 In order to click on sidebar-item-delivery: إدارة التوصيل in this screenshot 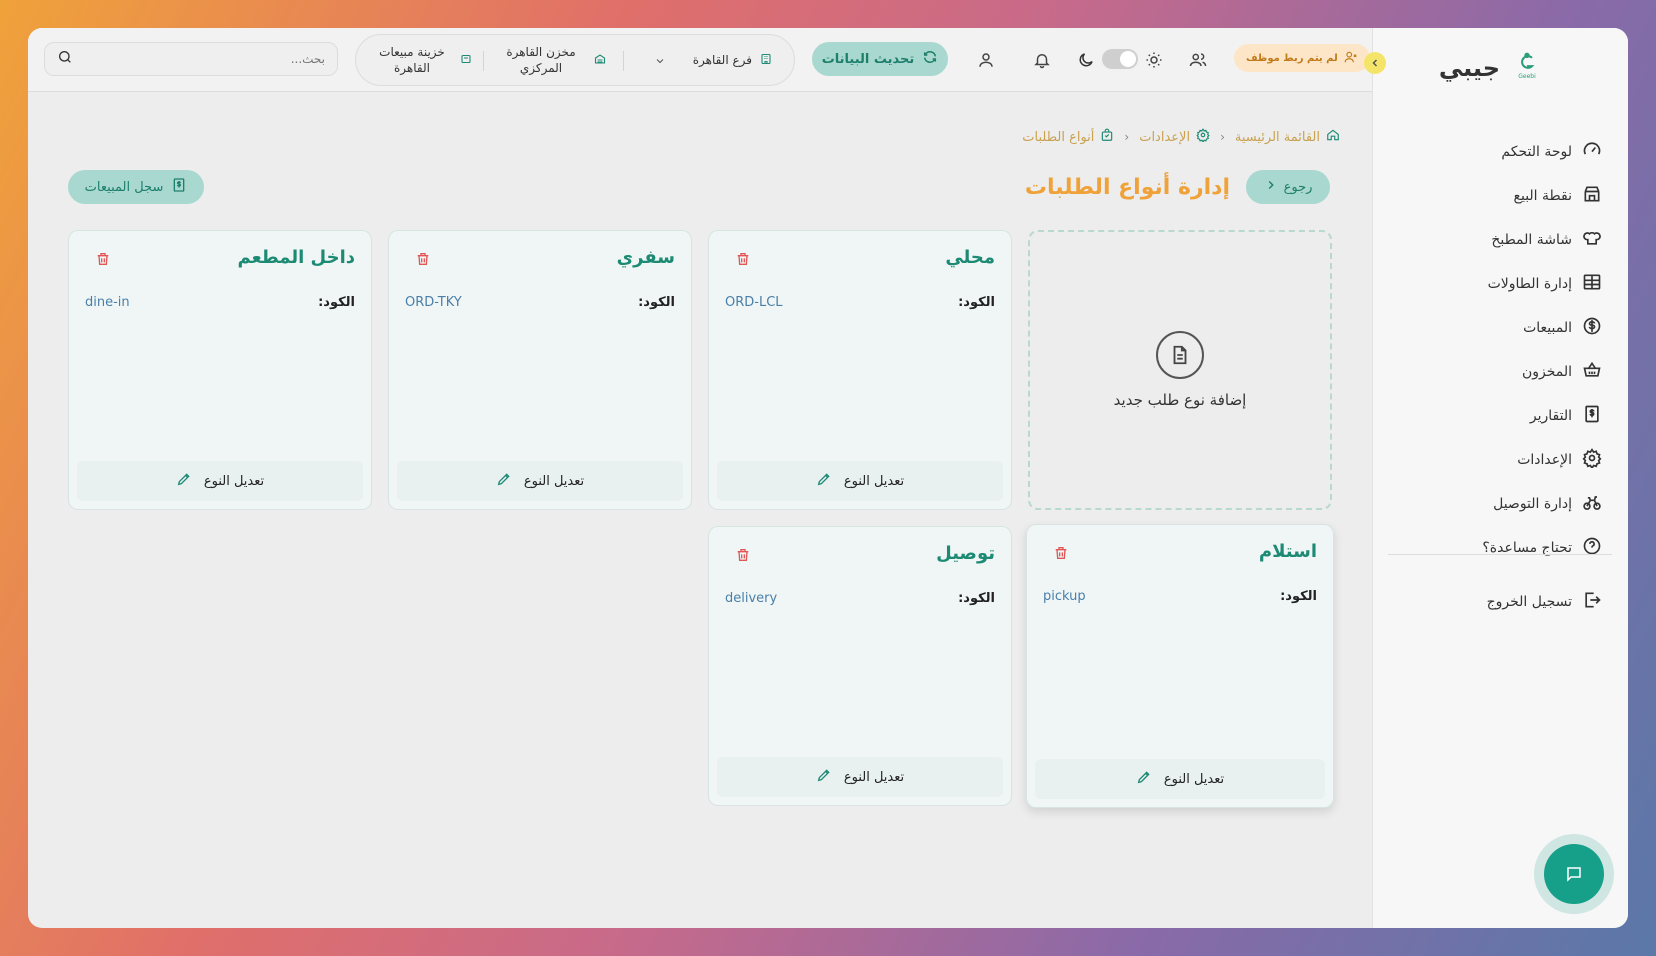, I will do `click(1497, 504)`.